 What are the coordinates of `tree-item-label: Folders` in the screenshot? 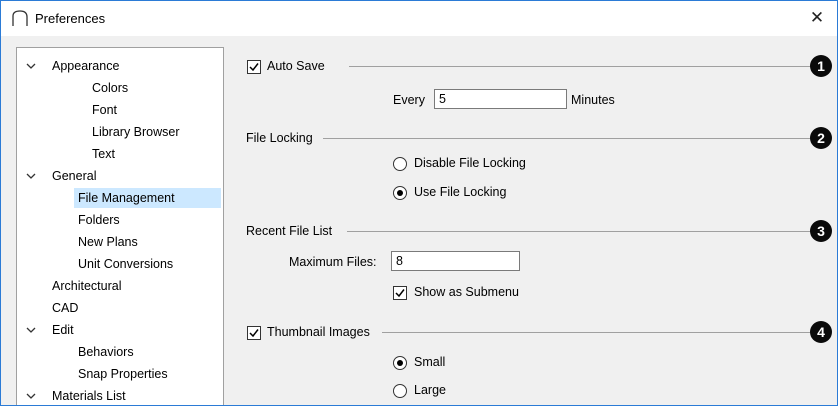 It's located at (99, 220).